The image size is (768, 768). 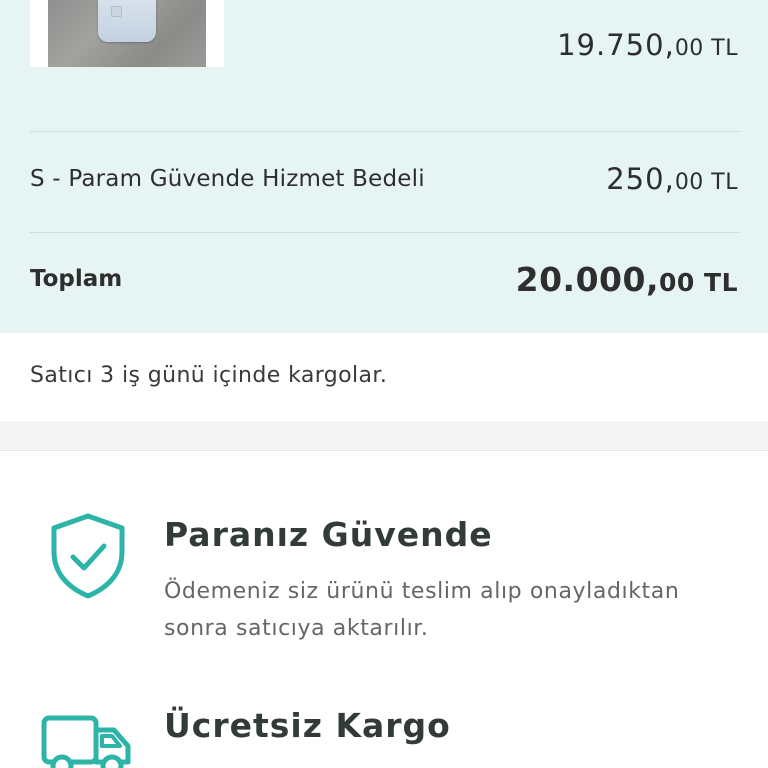 What do you see at coordinates (672, 179) in the screenshot?
I see `service-fee-price: 250,00 TL` at bounding box center [672, 179].